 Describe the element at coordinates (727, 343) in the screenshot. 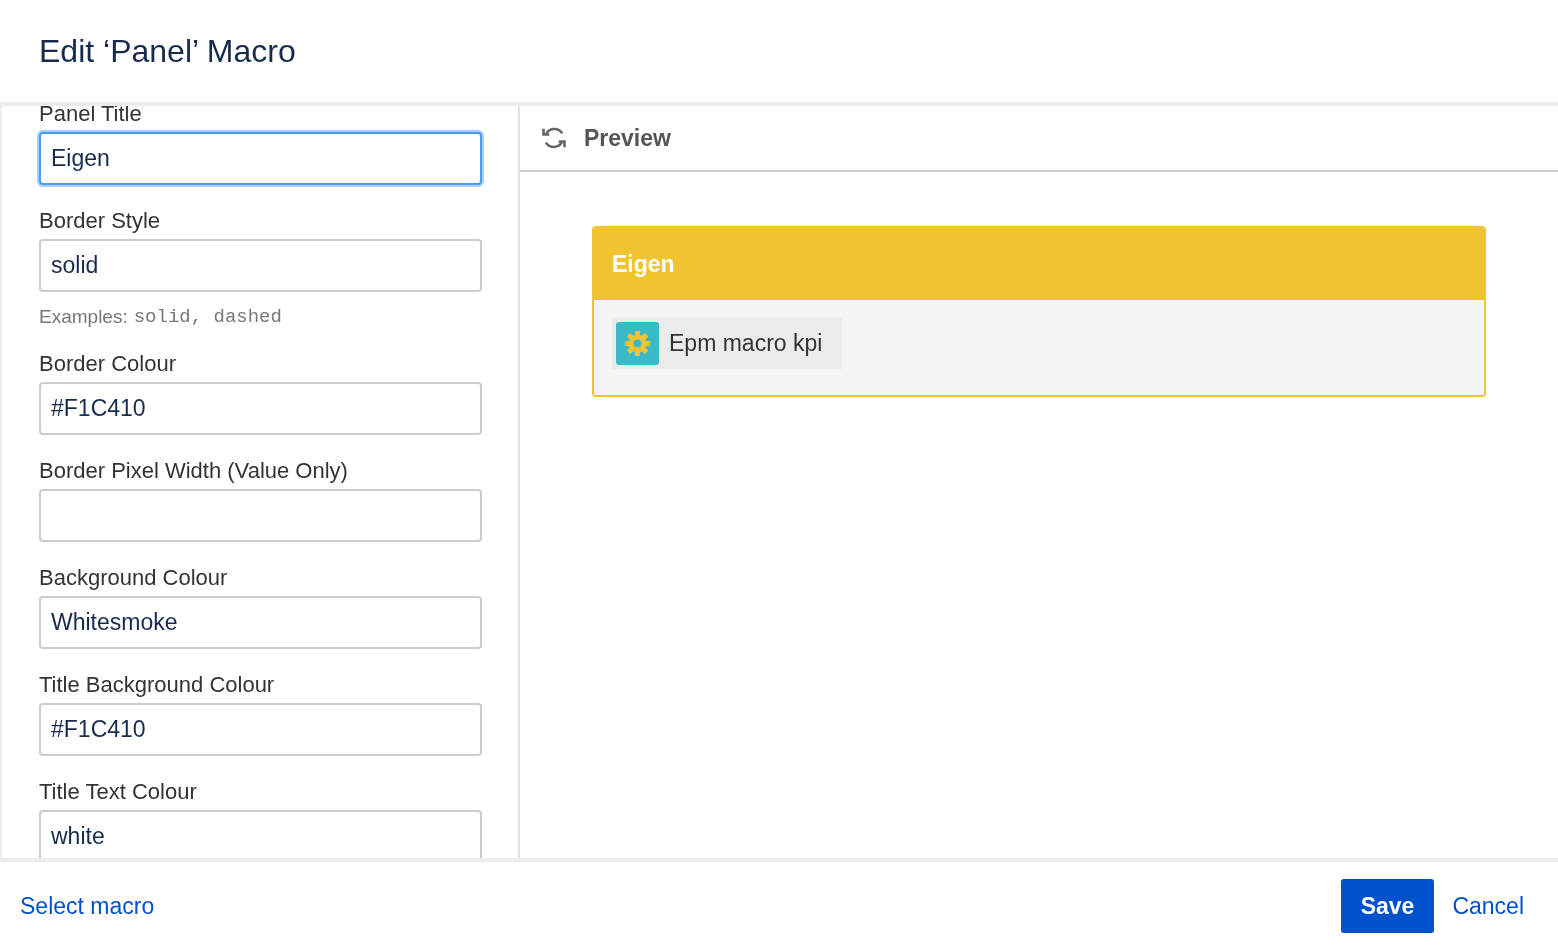

I see `macro-chip: Epm macro kpi` at that location.